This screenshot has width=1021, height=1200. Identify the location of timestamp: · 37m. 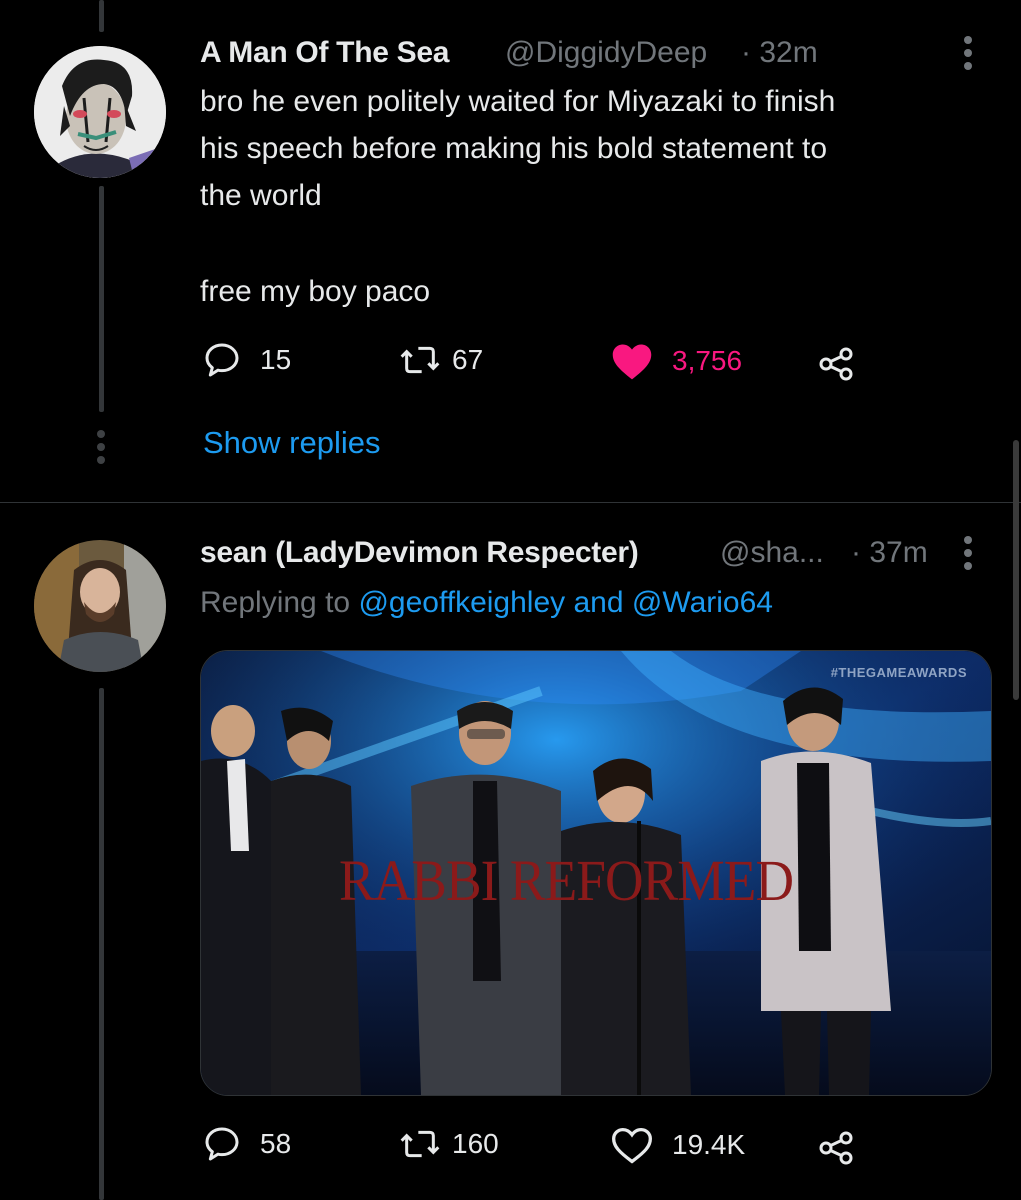
(889, 553).